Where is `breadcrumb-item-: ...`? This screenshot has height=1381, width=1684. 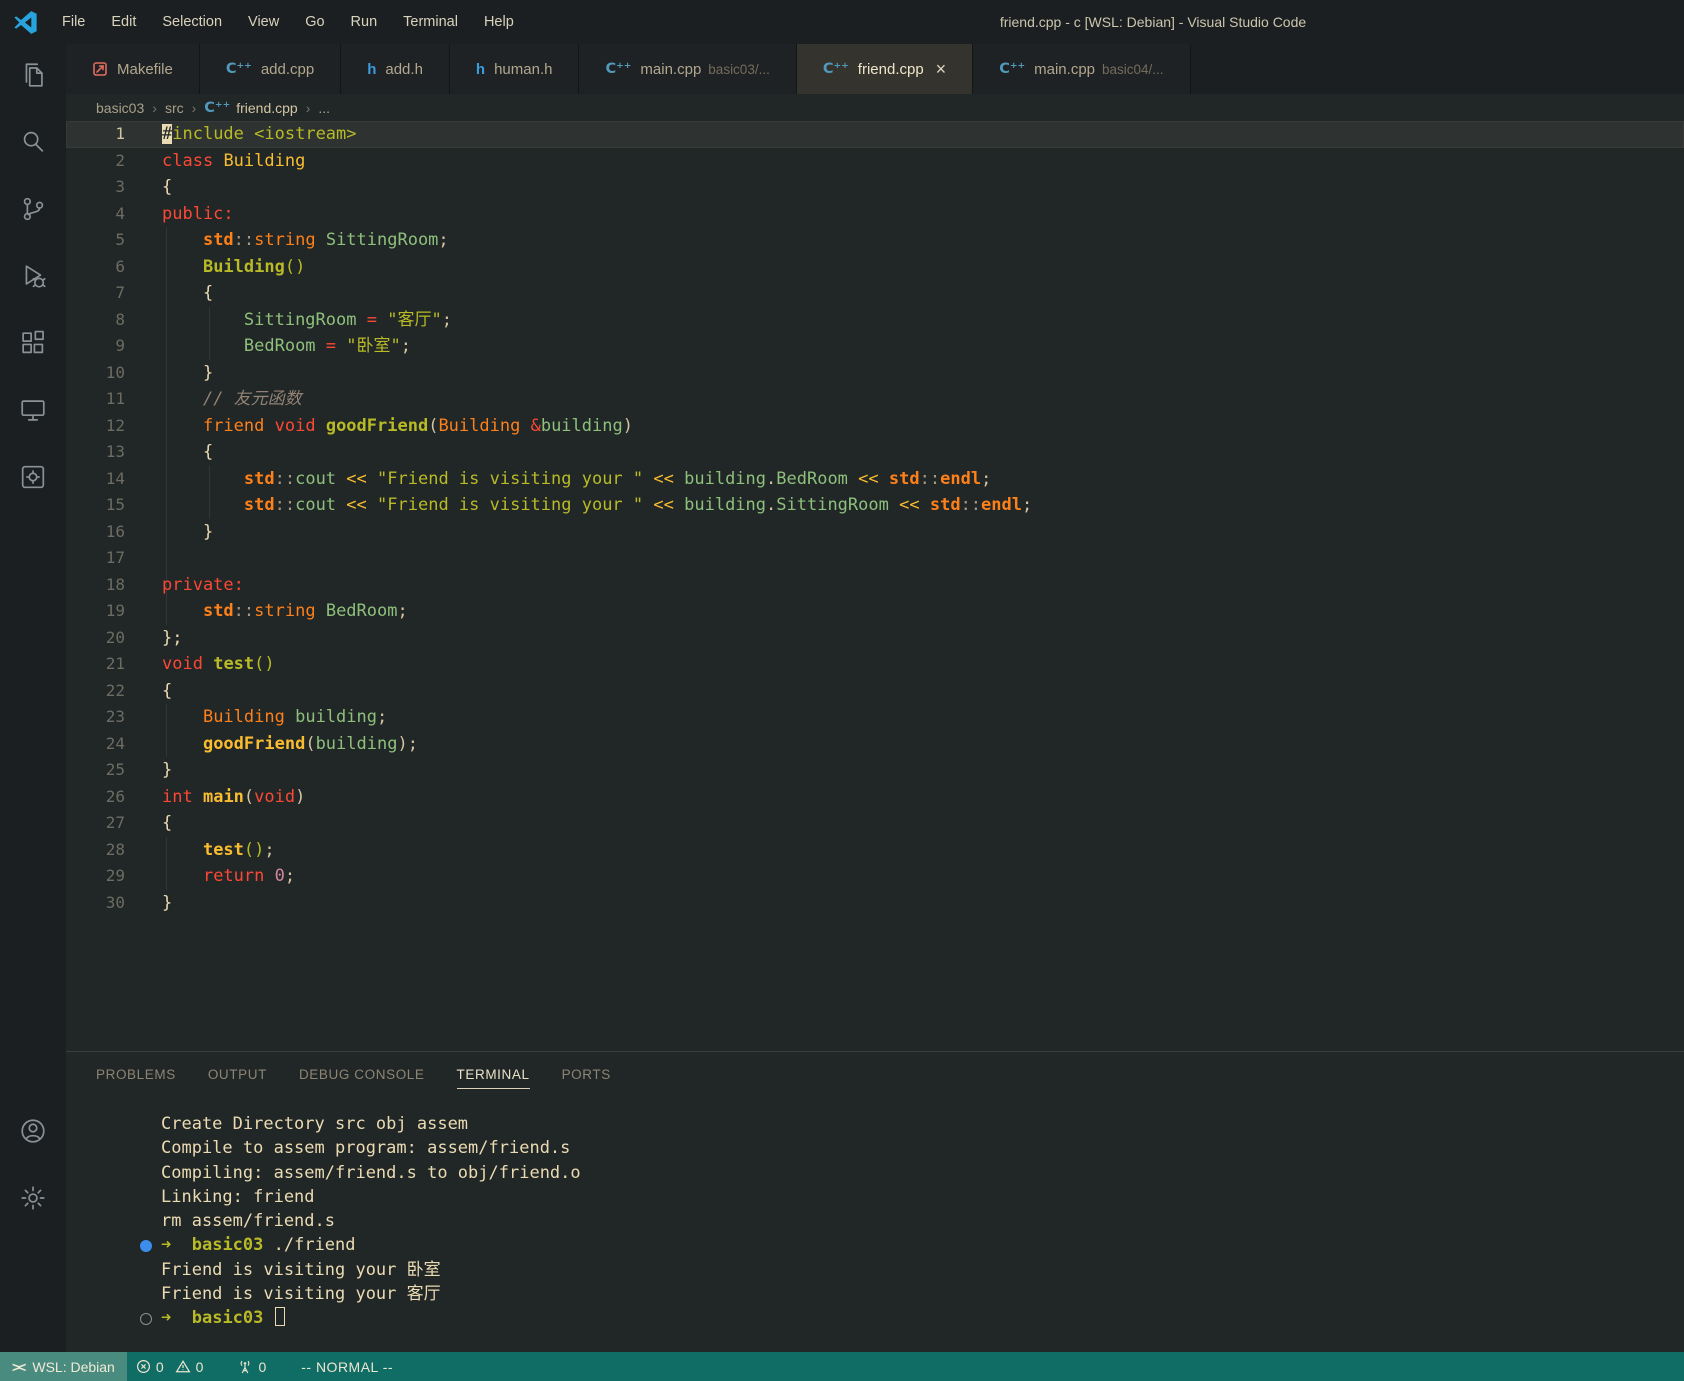 breadcrumb-item-: ... is located at coordinates (324, 108).